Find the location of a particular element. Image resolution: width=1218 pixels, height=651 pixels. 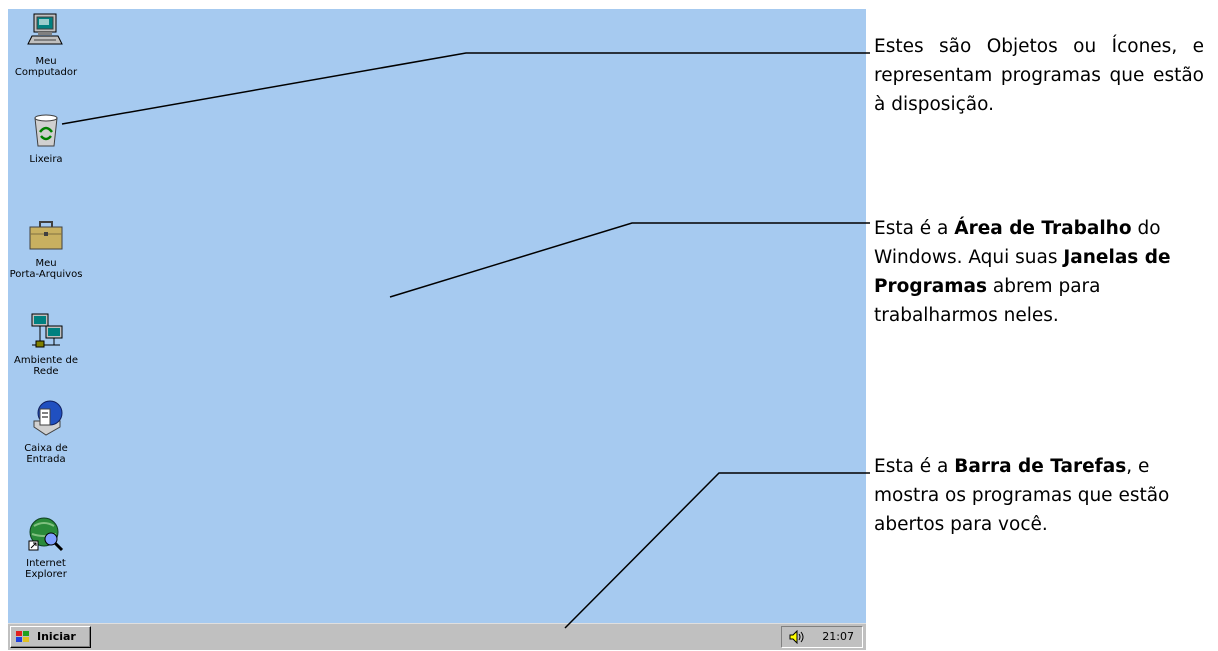

callout-line-taskbar is located at coordinates (717, 550).